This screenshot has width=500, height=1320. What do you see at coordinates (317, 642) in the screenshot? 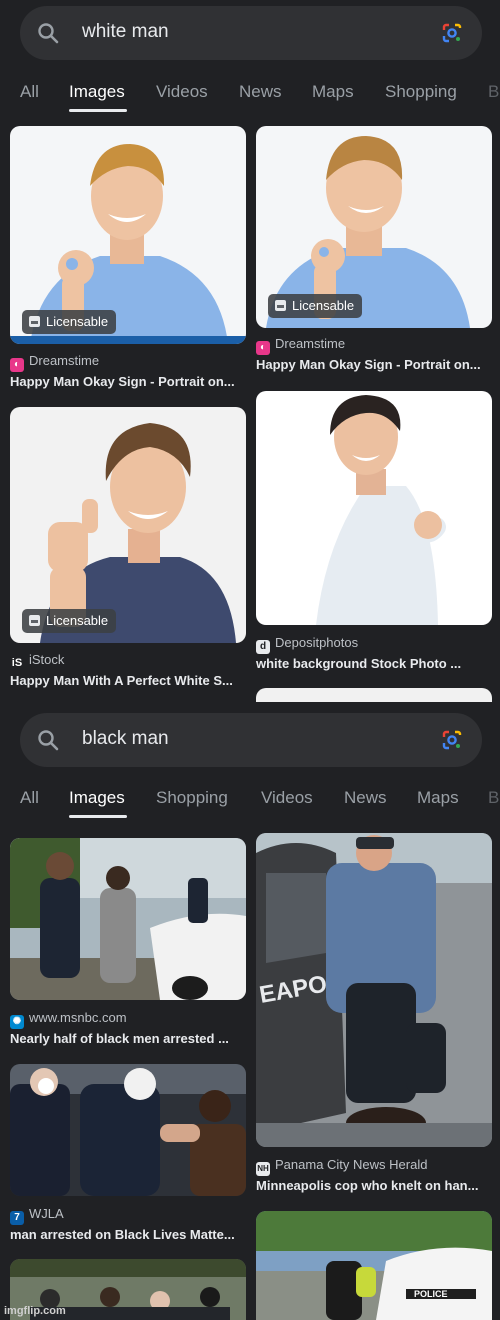
I see `source-name: Depositphotos` at bounding box center [317, 642].